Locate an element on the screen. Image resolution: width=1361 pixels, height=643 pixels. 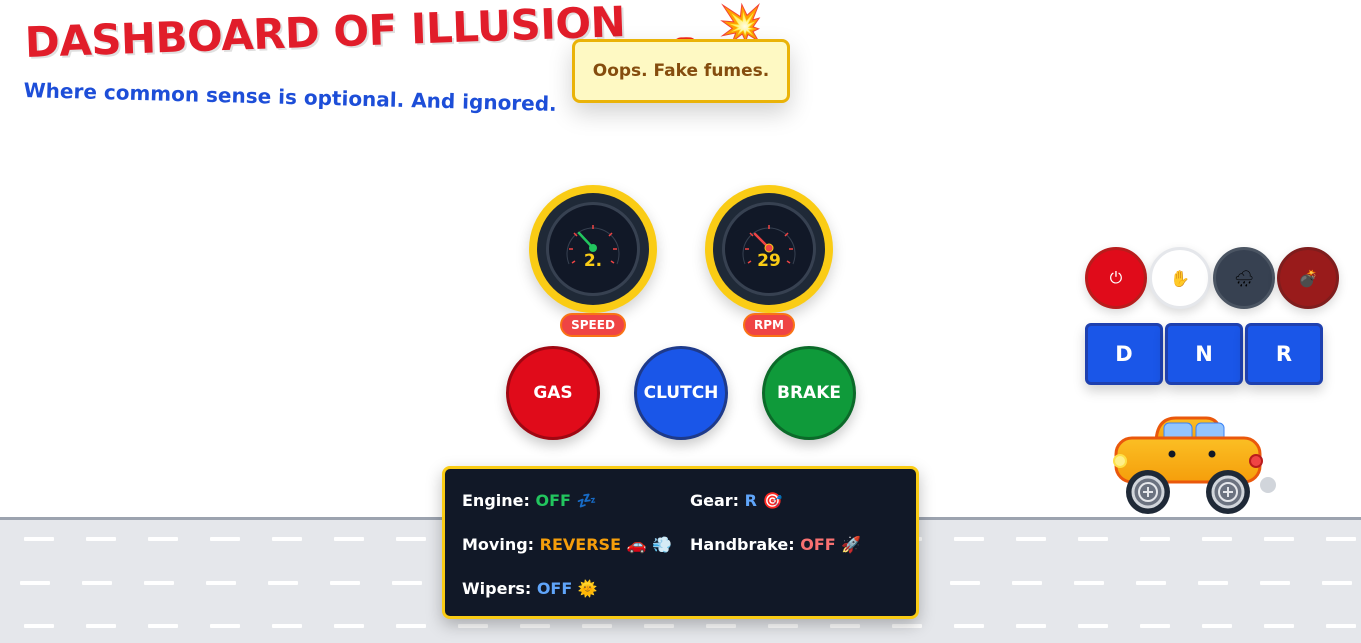
bomb-icon: 💣 is located at coordinates (1308, 278).